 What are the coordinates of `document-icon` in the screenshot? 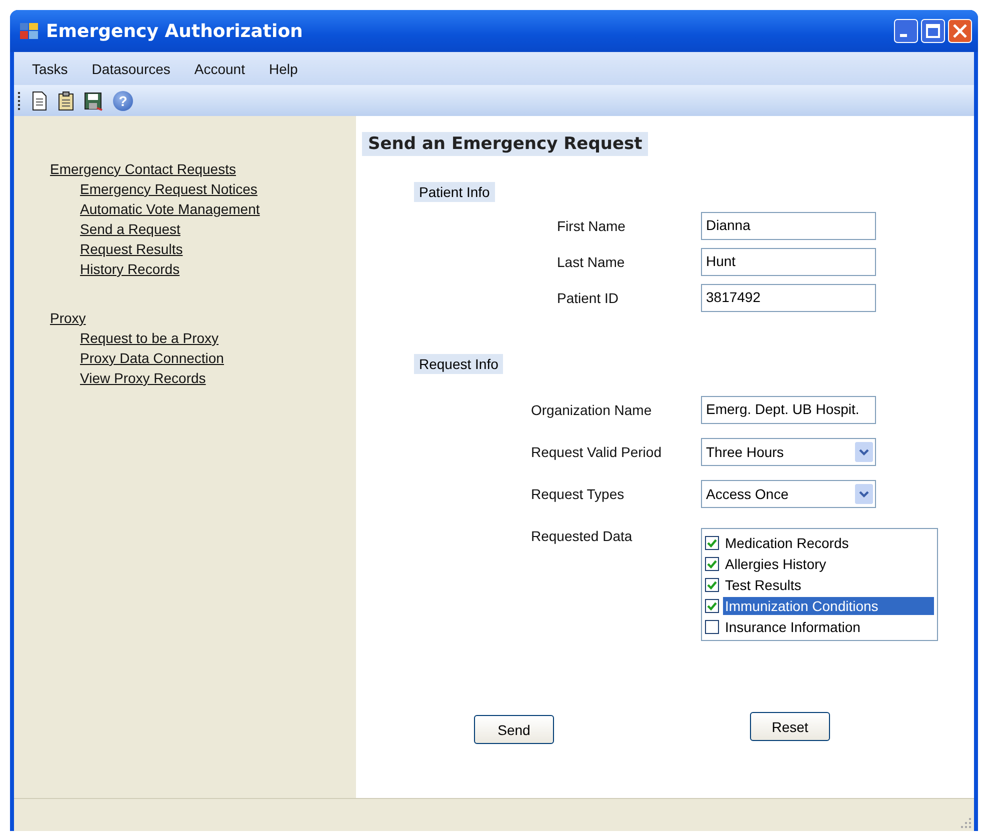 It's located at (39, 100).